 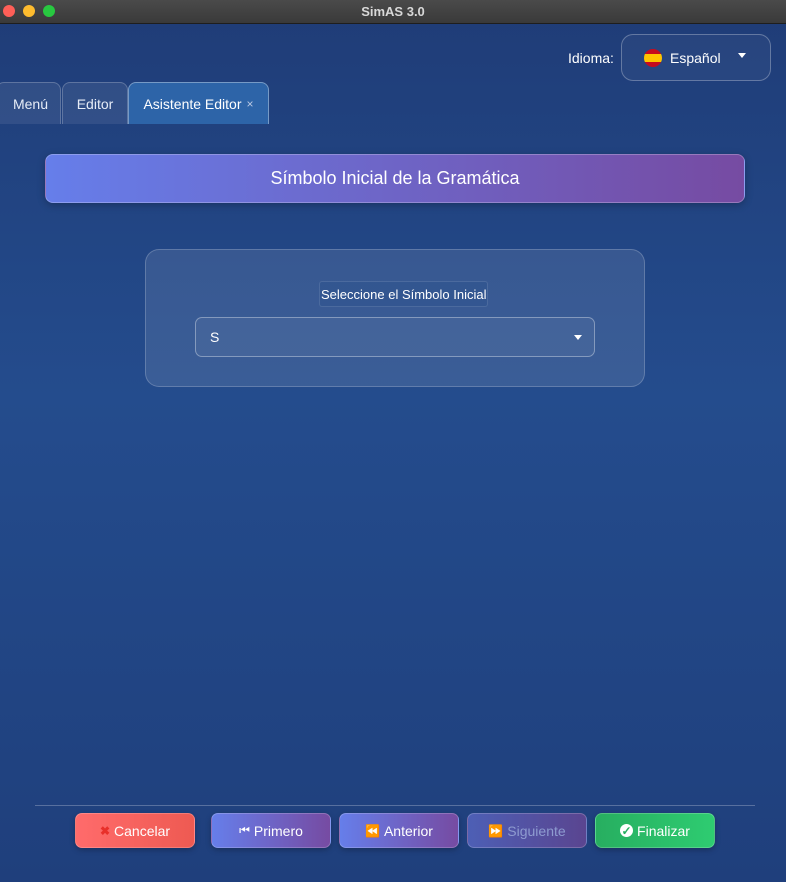 What do you see at coordinates (278, 830) in the screenshot?
I see `first-button-label: Primero` at bounding box center [278, 830].